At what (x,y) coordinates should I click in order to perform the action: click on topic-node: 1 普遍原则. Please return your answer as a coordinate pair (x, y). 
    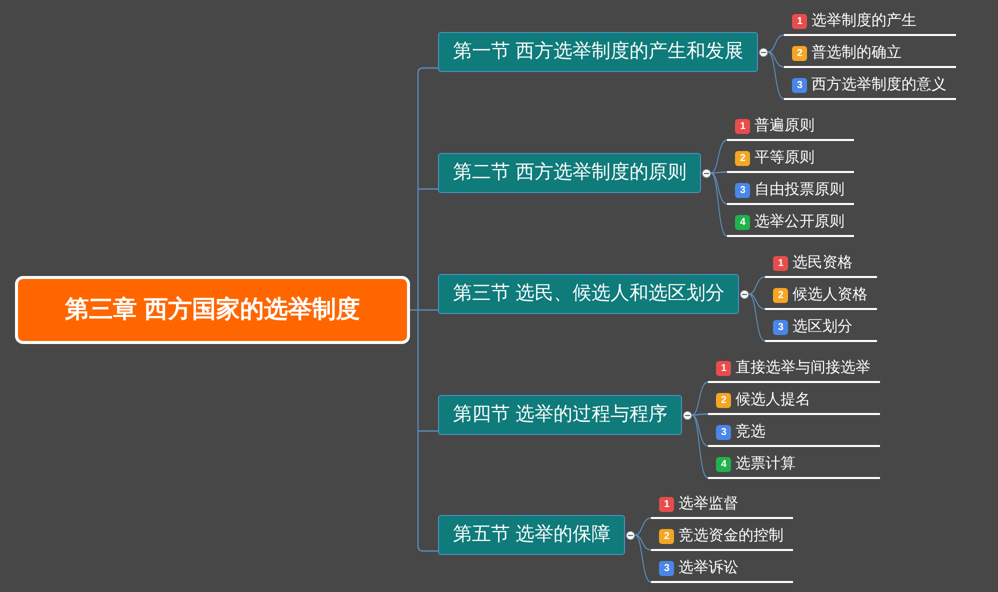
    Looking at the image, I should click on (790, 125).